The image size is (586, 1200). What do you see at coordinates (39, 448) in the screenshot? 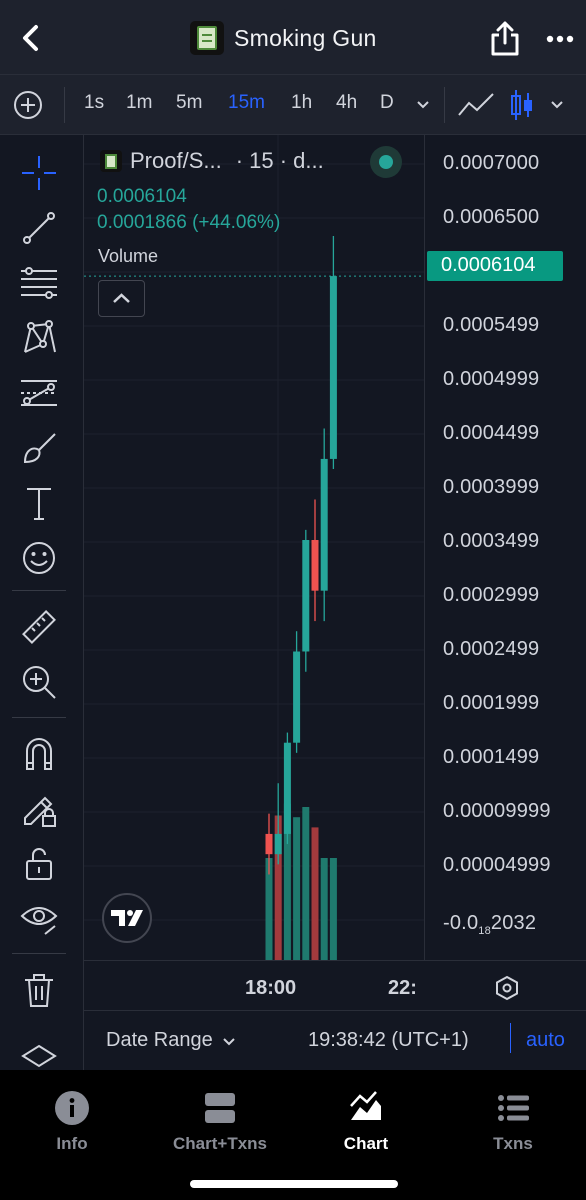
I see `brush-icon` at bounding box center [39, 448].